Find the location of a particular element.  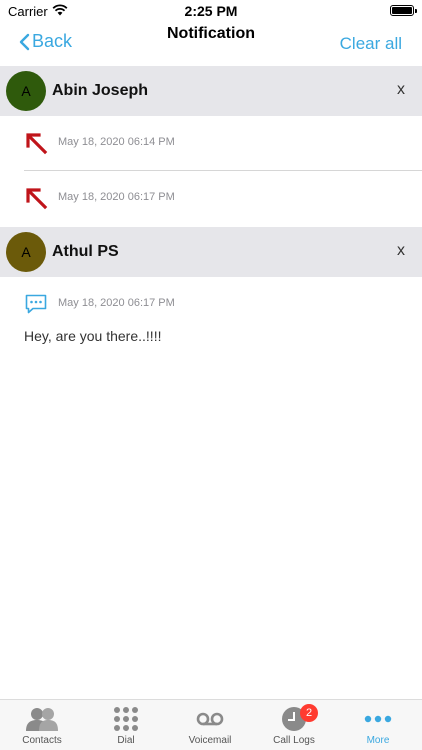

status-bar: Carrier 2:25 PM is located at coordinates (211, 11).